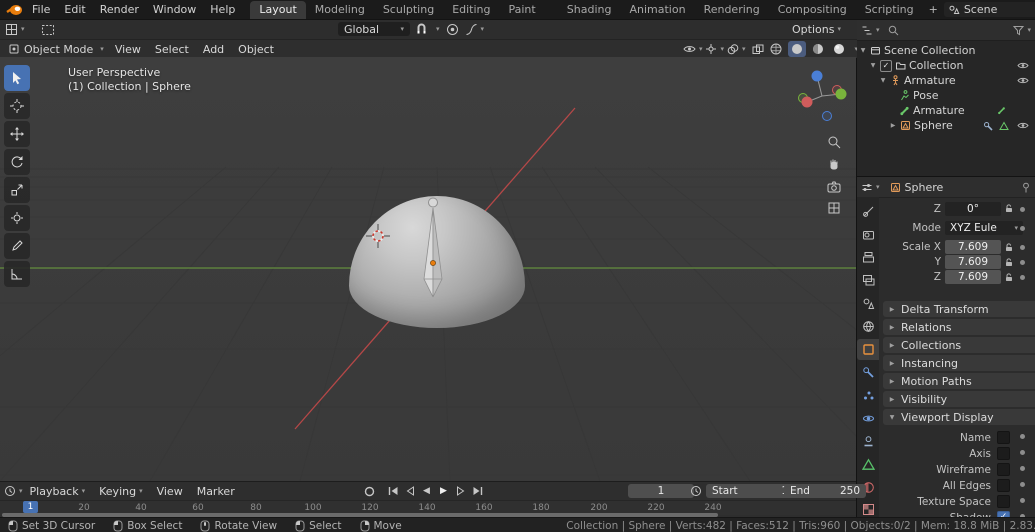 The image size is (1035, 532). Describe the element at coordinates (825, 491) in the screenshot. I see `end-frame-field: End 250` at that location.